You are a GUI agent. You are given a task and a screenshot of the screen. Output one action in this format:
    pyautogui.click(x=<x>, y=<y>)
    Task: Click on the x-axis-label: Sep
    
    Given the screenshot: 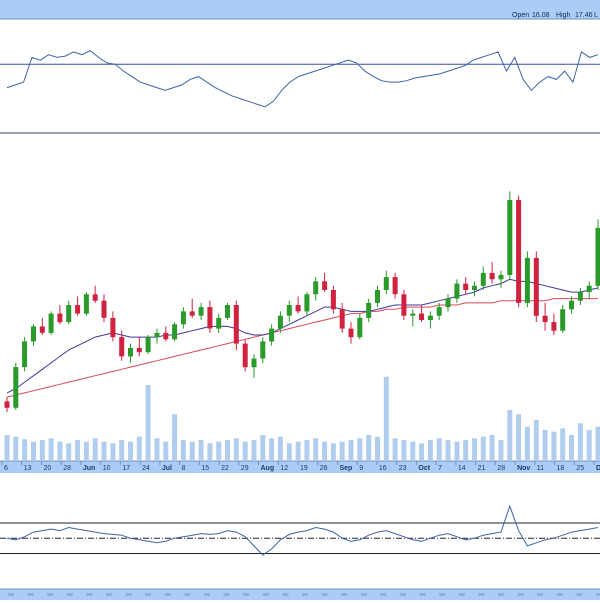 What is the action you would take?
    pyautogui.click(x=346, y=468)
    